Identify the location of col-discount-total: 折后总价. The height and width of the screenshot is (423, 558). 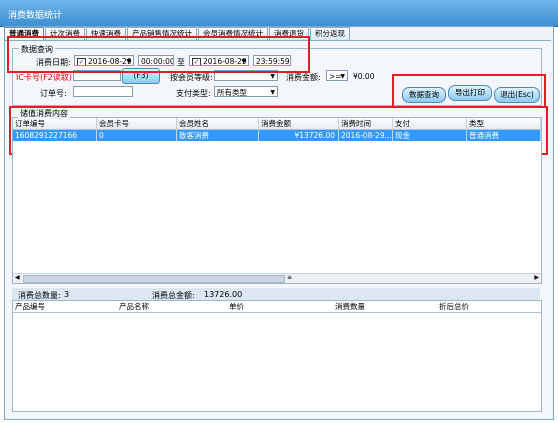
(489, 306).